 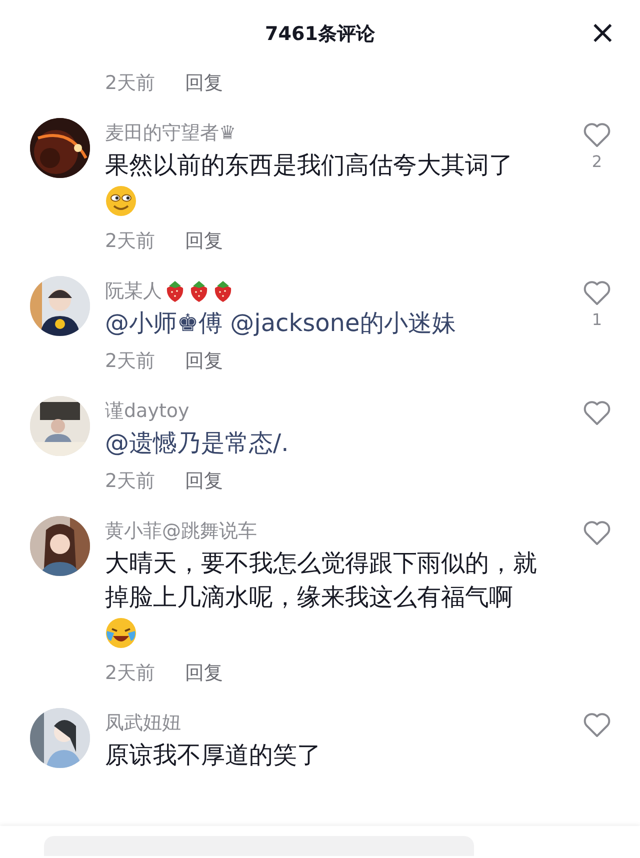 What do you see at coordinates (213, 755) in the screenshot?
I see `comment-text: 原谅我不厚道的笑了` at bounding box center [213, 755].